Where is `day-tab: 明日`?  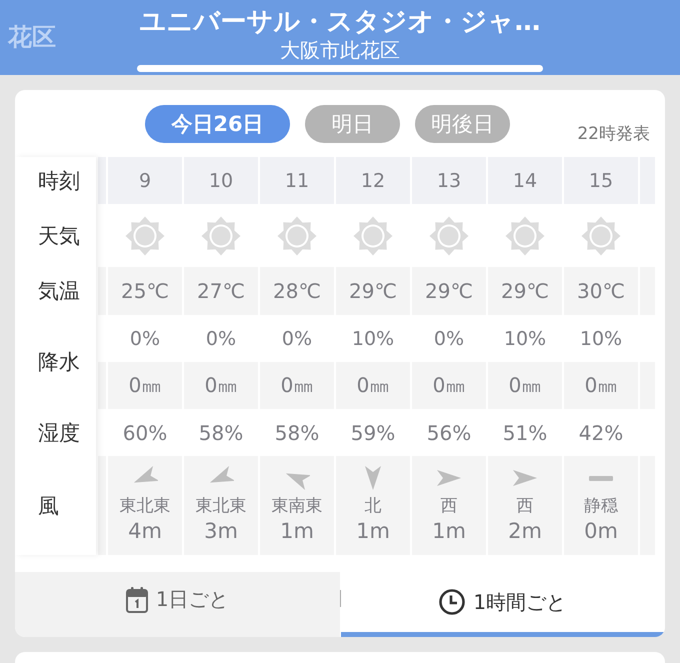
day-tab: 明日 is located at coordinates (352, 124).